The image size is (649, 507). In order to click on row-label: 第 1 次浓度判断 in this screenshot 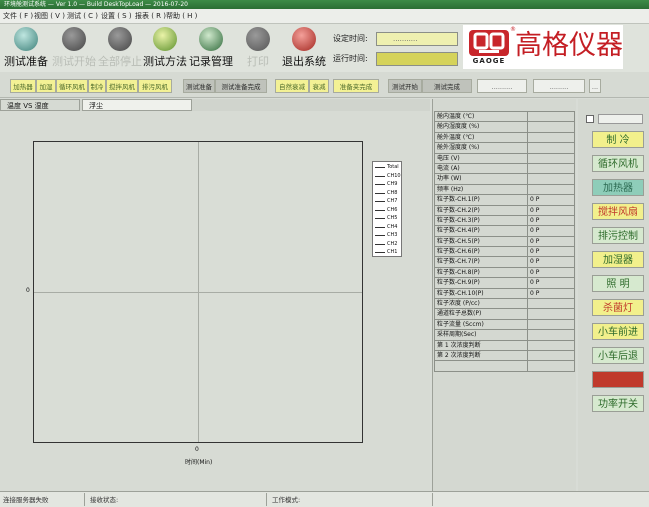, I will do `click(459, 345)`.